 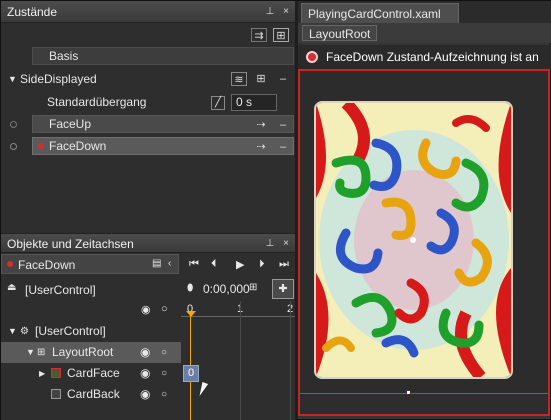 I want to click on default-transition-duration-field: 0 s, so click(x=254, y=102).